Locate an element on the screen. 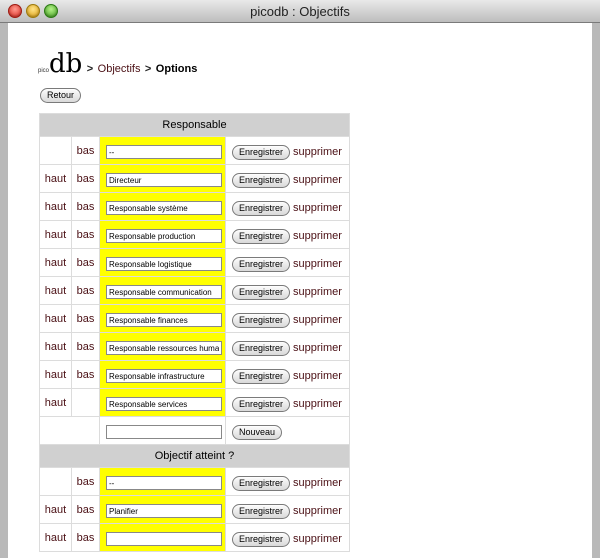 This screenshot has width=600, height=558. retour-button: Retour is located at coordinates (61, 95).